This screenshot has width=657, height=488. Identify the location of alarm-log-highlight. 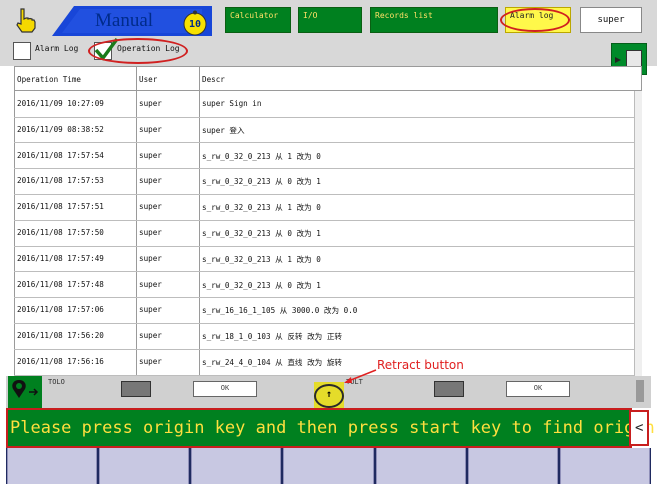
(535, 20).